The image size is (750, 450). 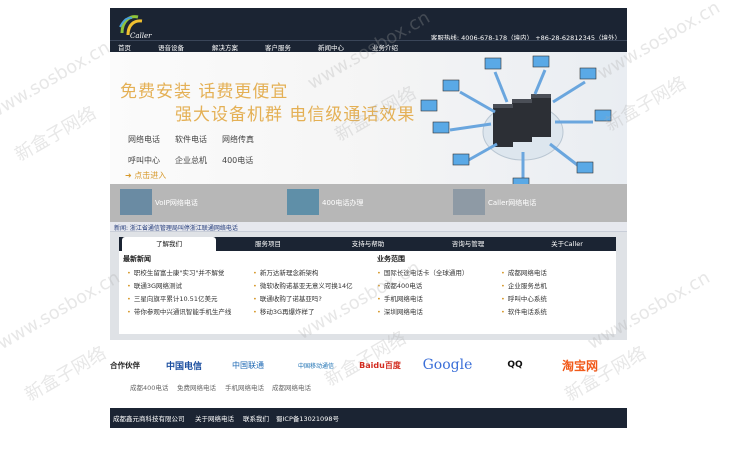 What do you see at coordinates (391, 259) in the screenshot?
I see `business-title: 业务范围` at bounding box center [391, 259].